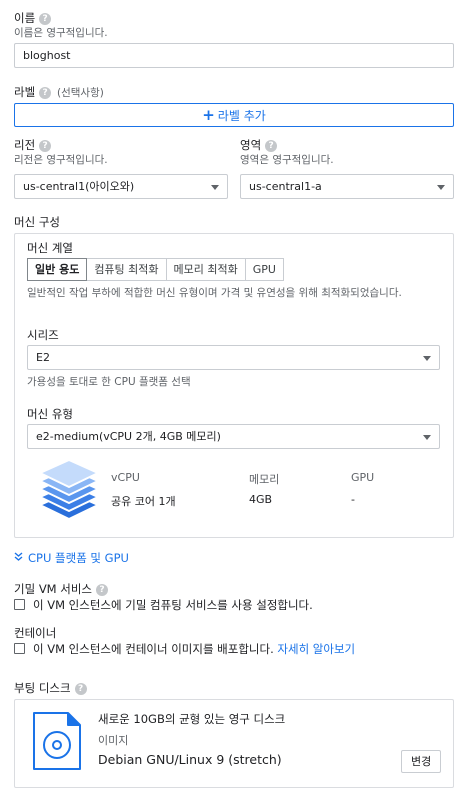 The width and height of the screenshot is (462, 794). Describe the element at coordinates (192, 719) in the screenshot. I see `boot-disk-title: 새로운 10GB의 균형 있는 영구 디스크` at that location.